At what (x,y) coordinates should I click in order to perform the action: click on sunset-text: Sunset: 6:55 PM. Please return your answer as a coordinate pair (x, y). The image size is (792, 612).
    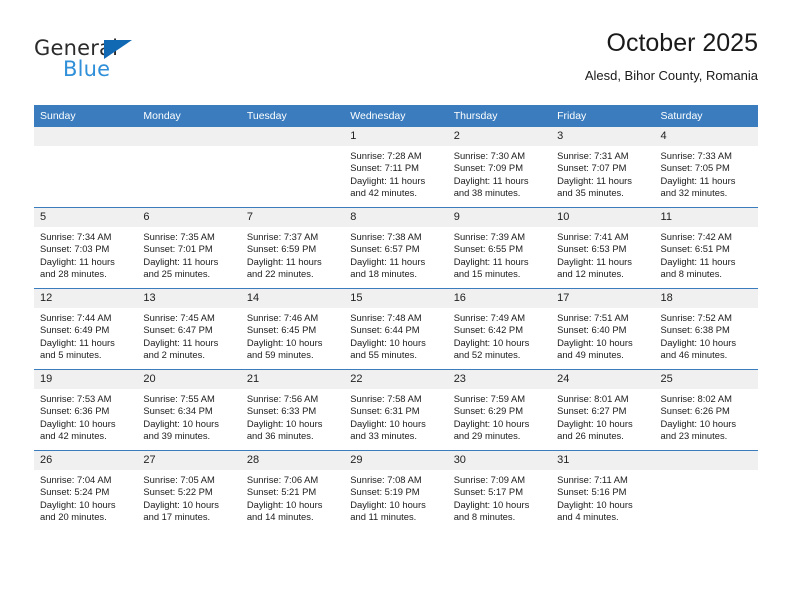
    Looking at the image, I should click on (488, 249).